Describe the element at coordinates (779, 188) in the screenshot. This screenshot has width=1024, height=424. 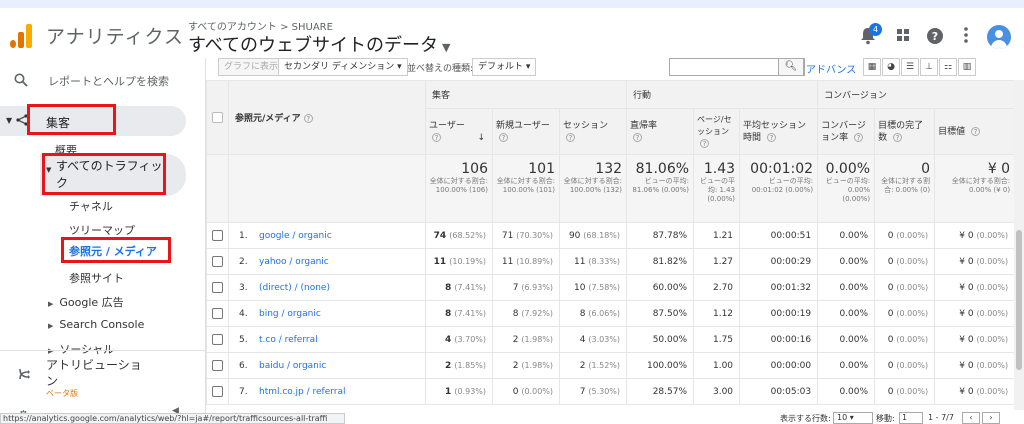
I see `total-cell: 00:01:02 ビューの平均: 00:01:02 (0.00%)` at that location.